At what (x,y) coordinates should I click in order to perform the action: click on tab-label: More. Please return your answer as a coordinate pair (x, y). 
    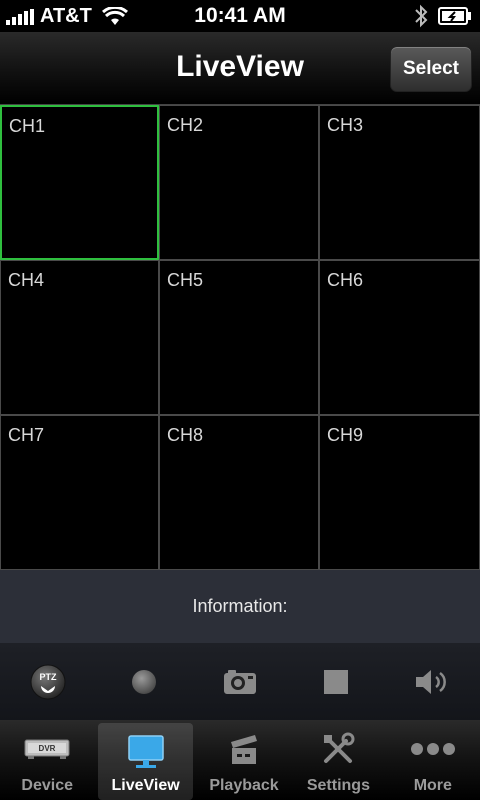
    Looking at the image, I should click on (432, 785).